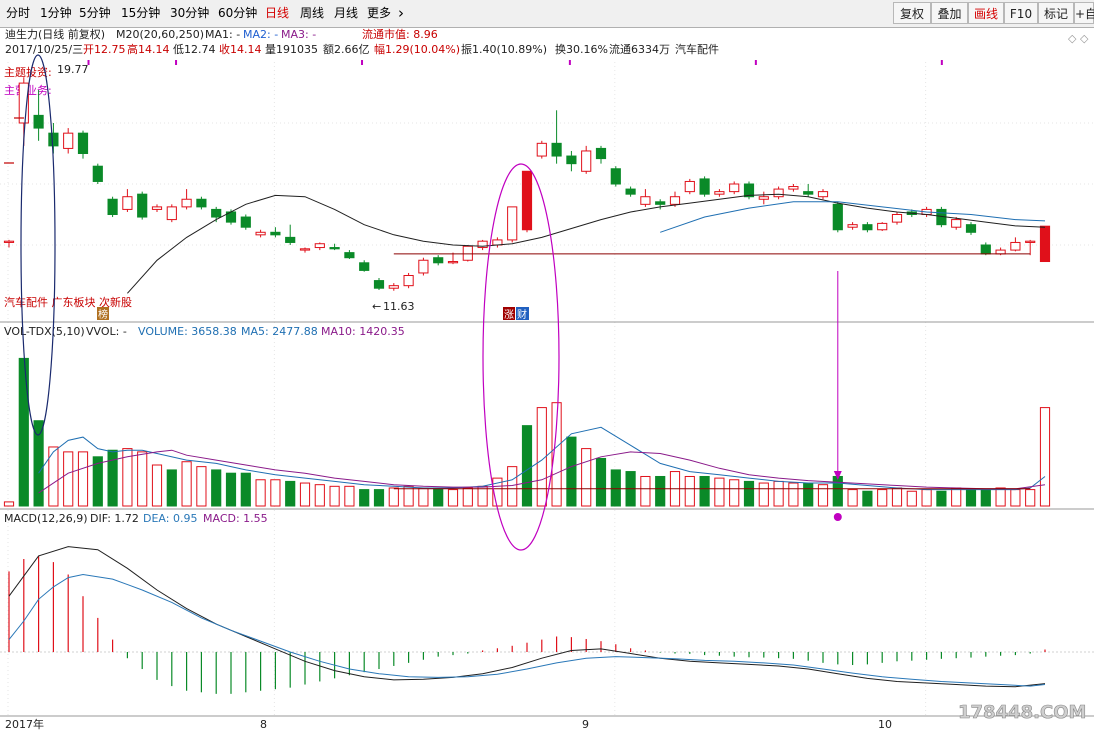 The height and width of the screenshot is (733, 1094). Describe the element at coordinates (581, 49) in the screenshot. I see `quote-turnover: 换30.16%` at that location.